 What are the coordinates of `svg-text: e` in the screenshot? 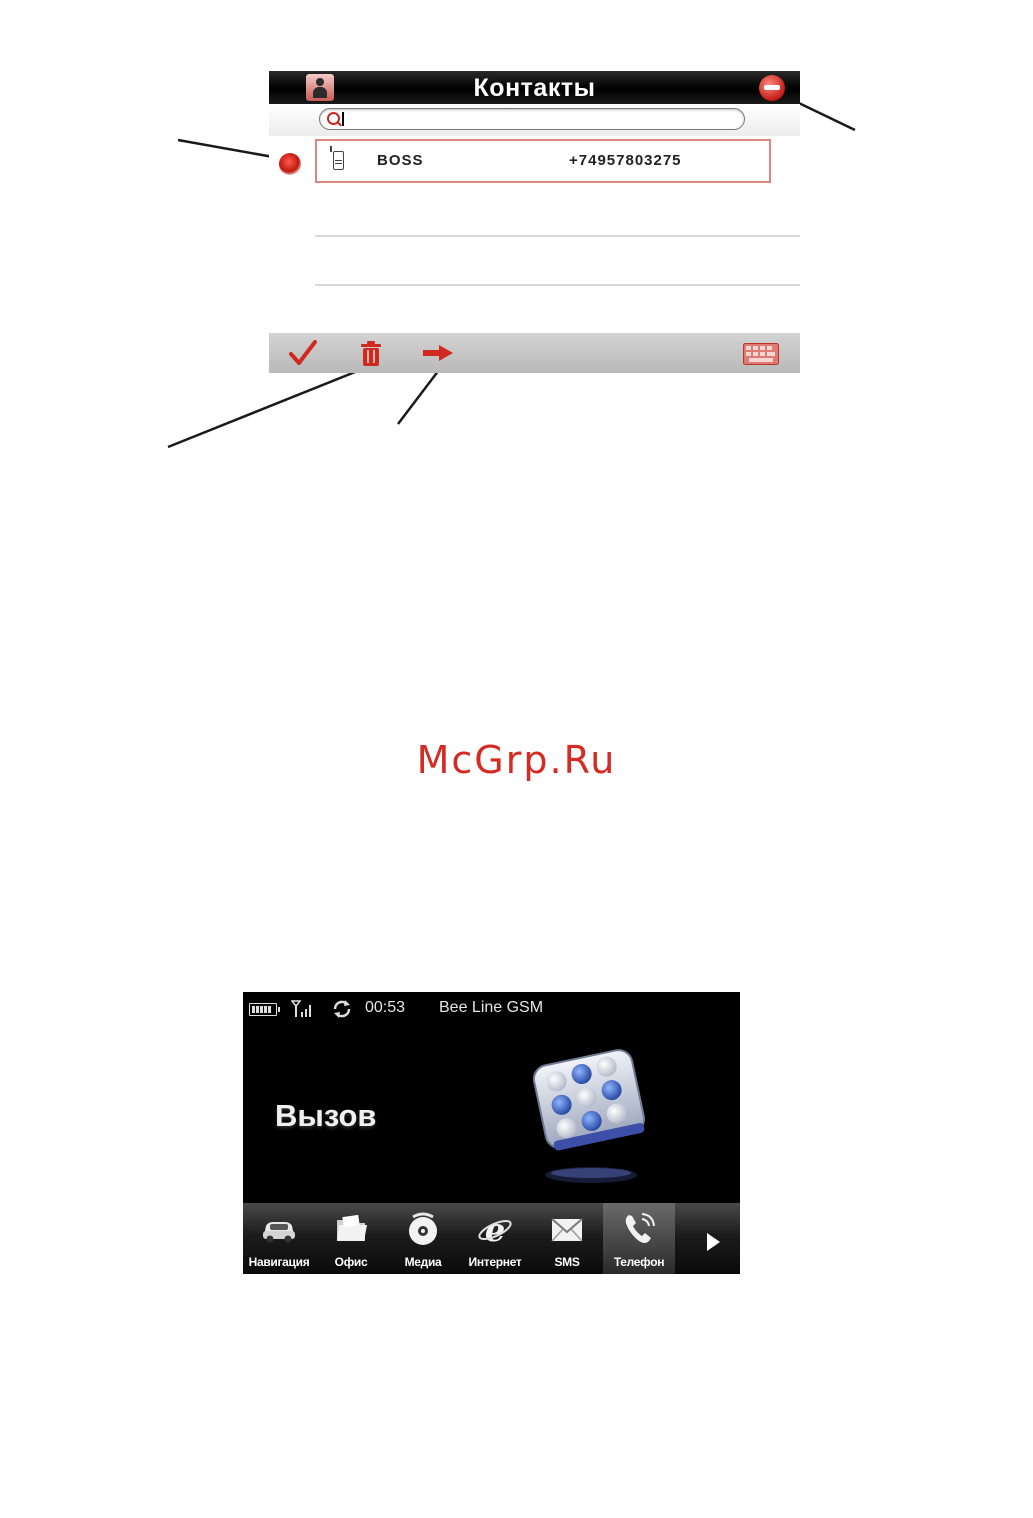 It's located at (495, 1229).